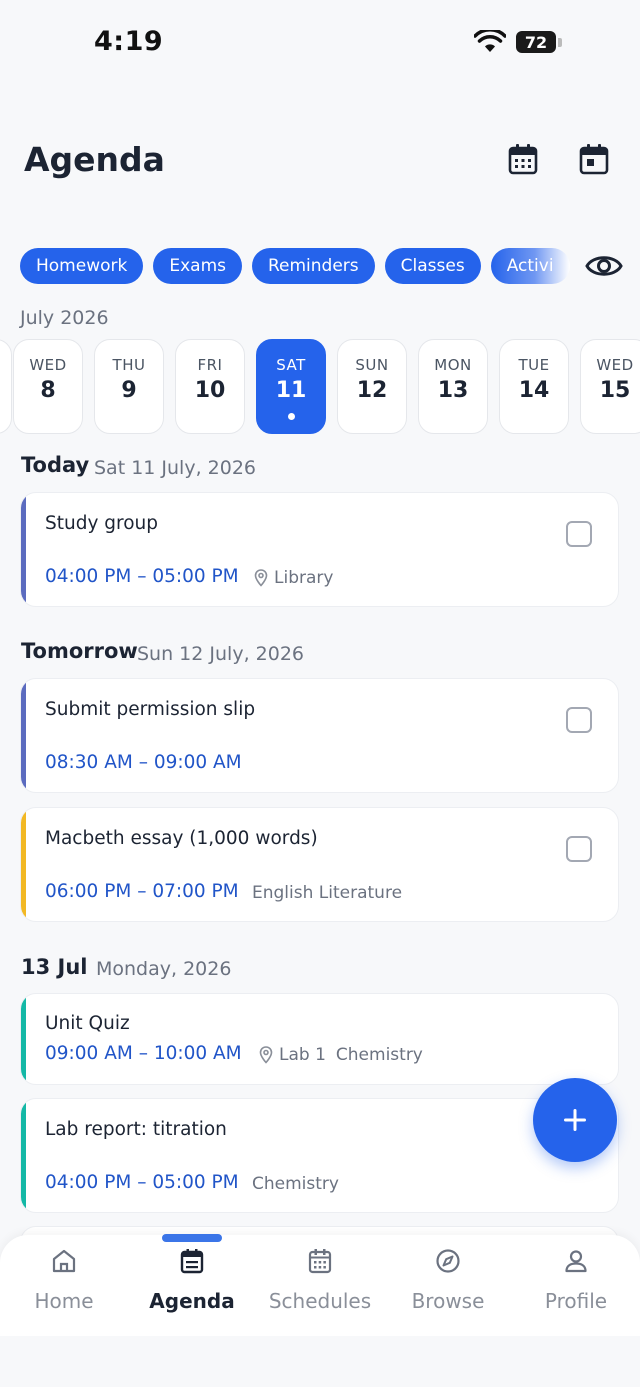  I want to click on bottom-nav: Home Agenda Schedules Browse Profile, so click(320, 1285).